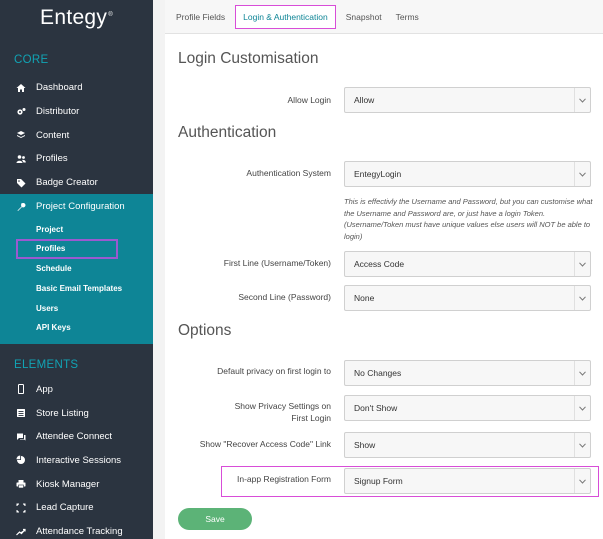  Describe the element at coordinates (365, 445) in the screenshot. I see `recover-access-code-value: Show` at that location.